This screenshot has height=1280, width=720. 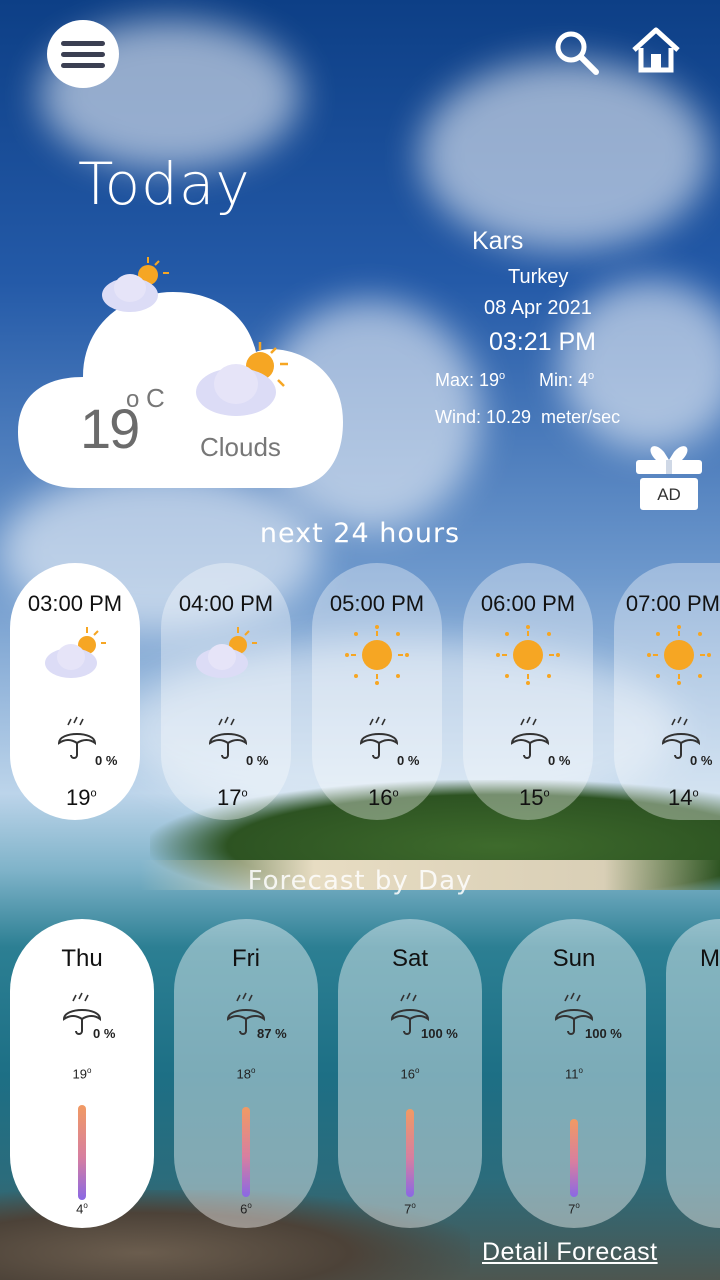 What do you see at coordinates (567, 380) in the screenshot?
I see `min-temp: Min: 4o` at bounding box center [567, 380].